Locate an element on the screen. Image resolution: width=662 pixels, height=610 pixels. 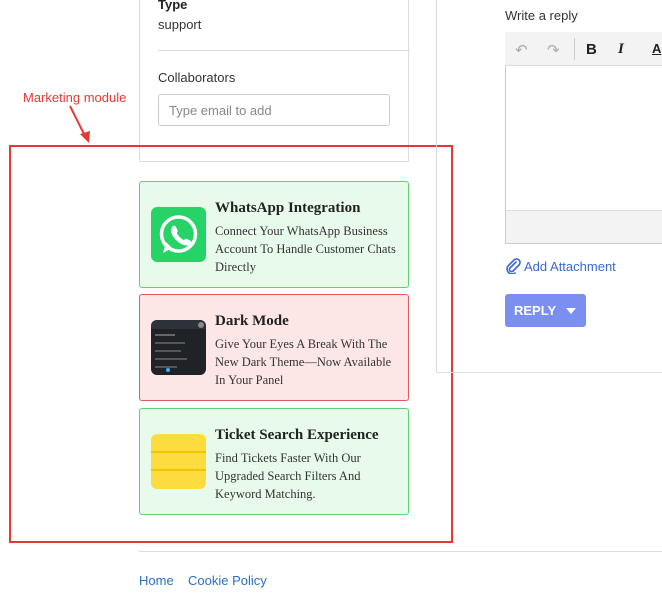
reply-button-label: REPLY is located at coordinates (535, 310).